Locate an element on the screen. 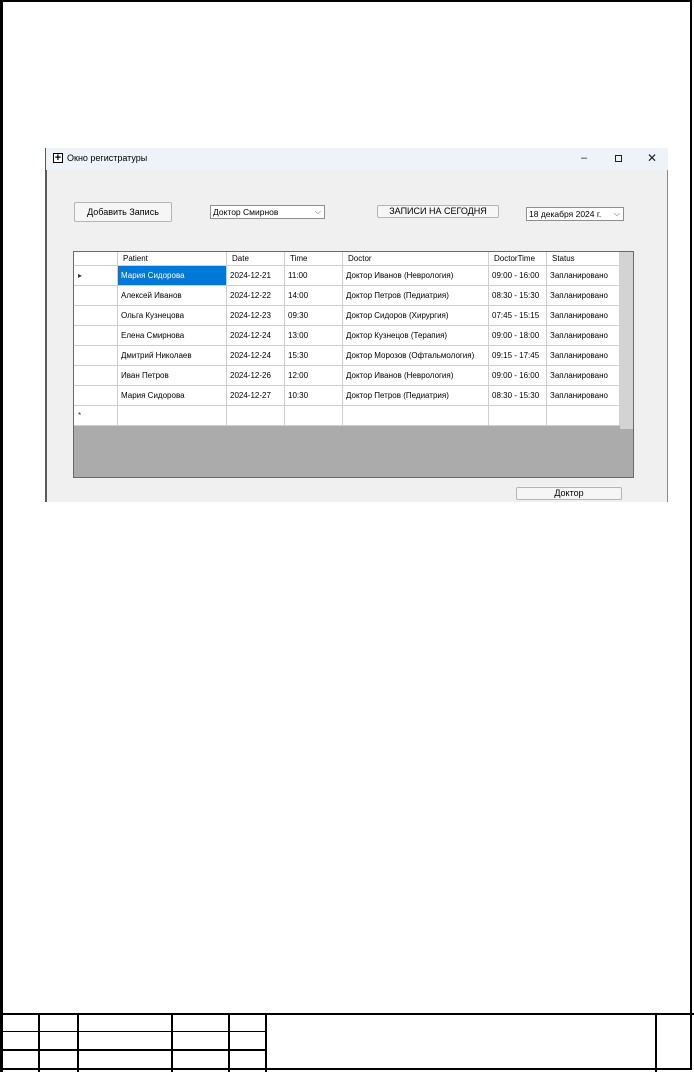  cell-doctortime: 07:45 - 15:15 is located at coordinates (518, 316).